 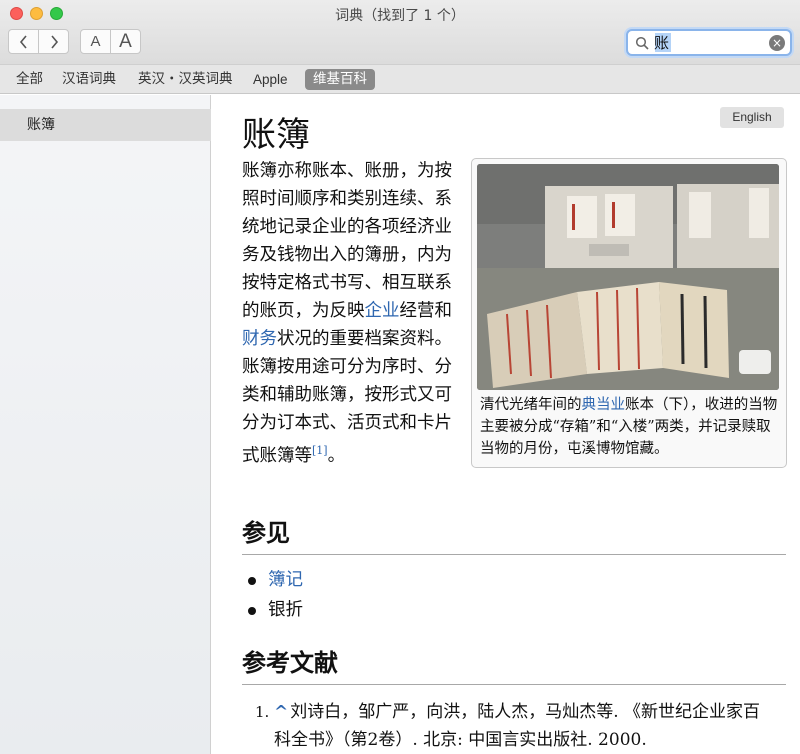 What do you see at coordinates (531, 405) in the screenshot?
I see `caption-text: 清代光绪年间的` at bounding box center [531, 405].